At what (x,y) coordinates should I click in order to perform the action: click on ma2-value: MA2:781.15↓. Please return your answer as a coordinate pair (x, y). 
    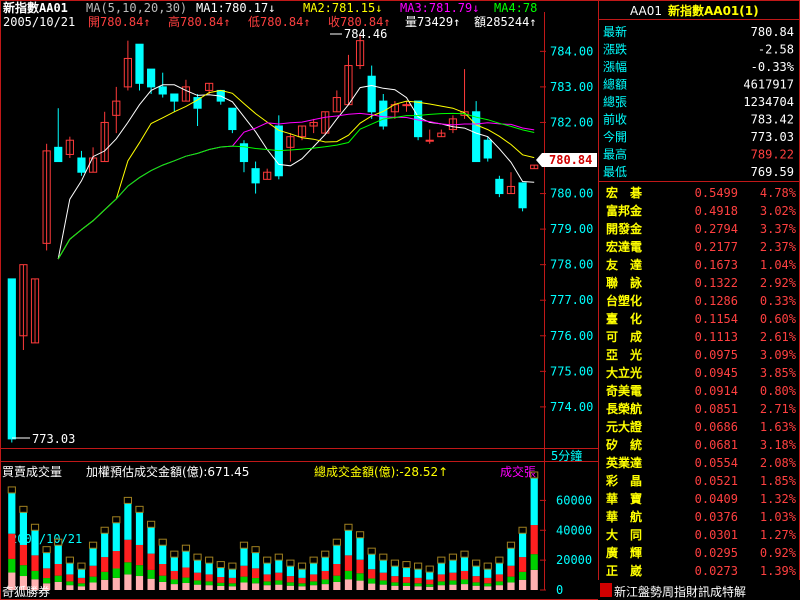
    Looking at the image, I should click on (342, 8).